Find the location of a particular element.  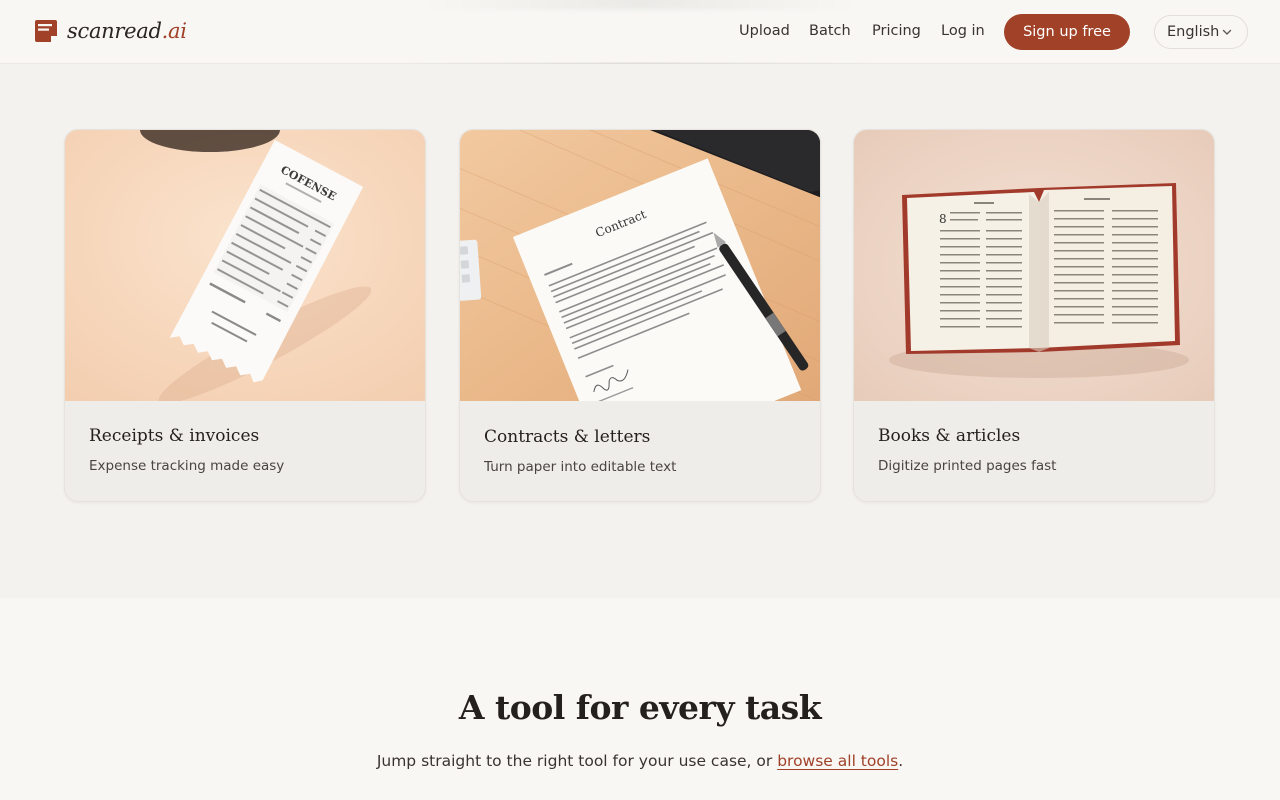

nav-batch-link: Batch is located at coordinates (830, 31).